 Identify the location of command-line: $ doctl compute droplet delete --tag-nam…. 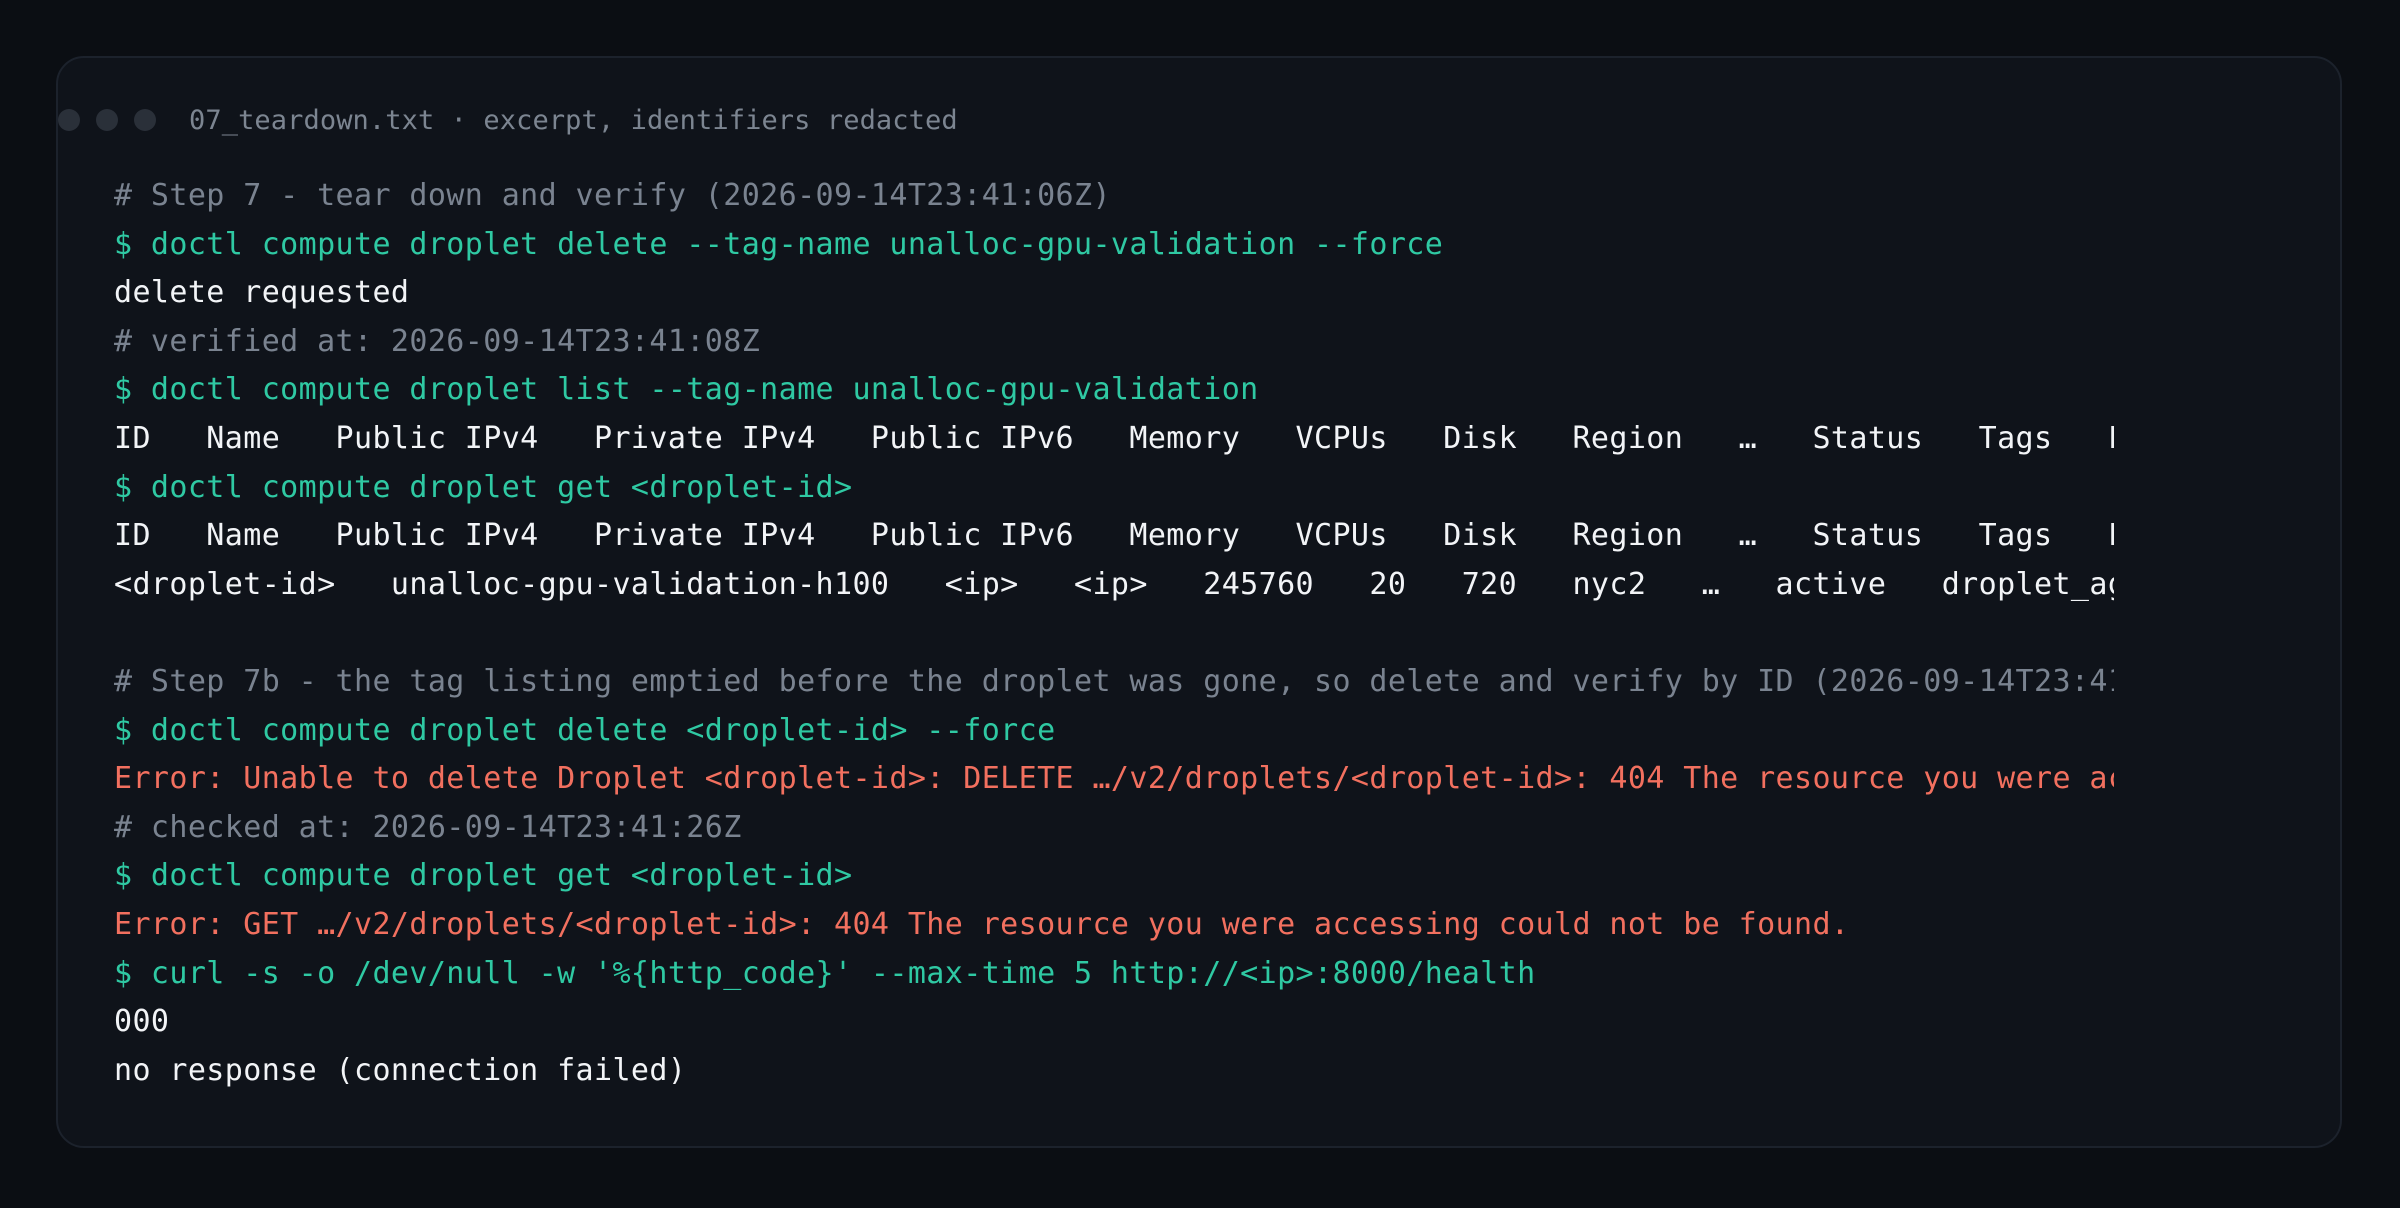
(779, 244).